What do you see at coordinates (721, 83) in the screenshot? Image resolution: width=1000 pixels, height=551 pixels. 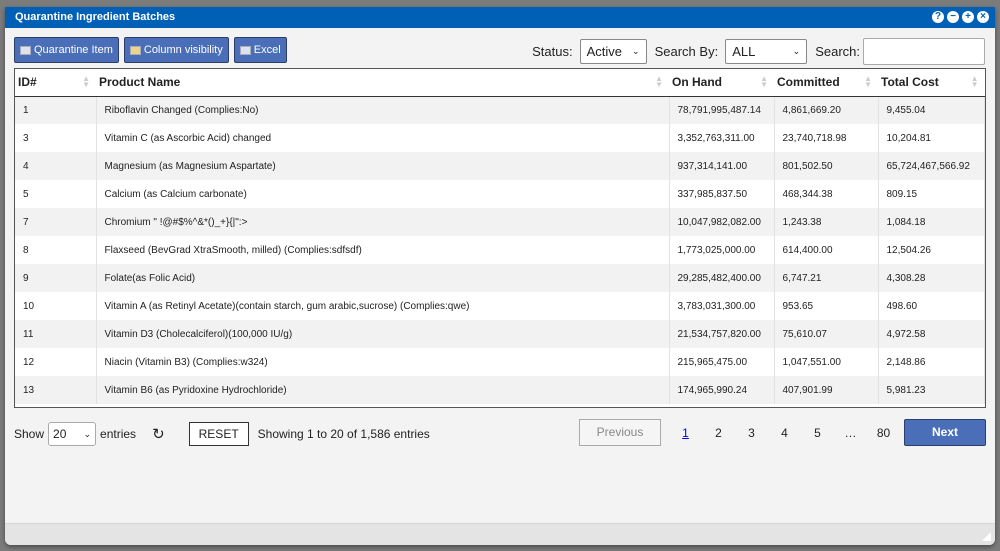 I see `column-header: On Hand ▲ ▼` at bounding box center [721, 83].